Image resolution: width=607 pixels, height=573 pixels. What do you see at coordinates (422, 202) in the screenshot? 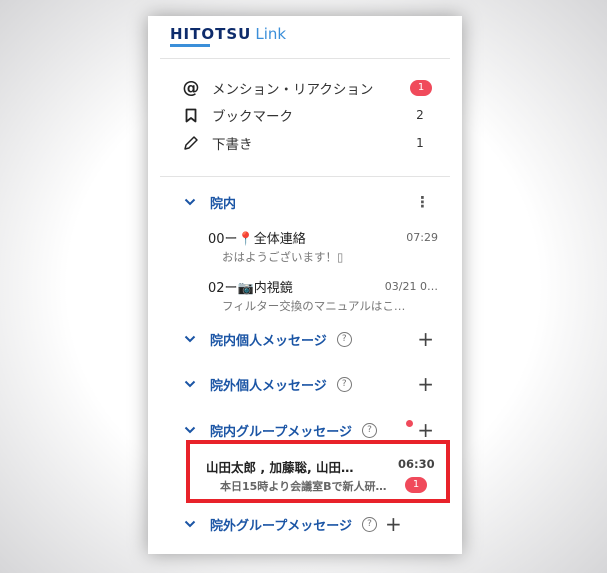
I see `more-options-icon: ⋮` at bounding box center [422, 202].